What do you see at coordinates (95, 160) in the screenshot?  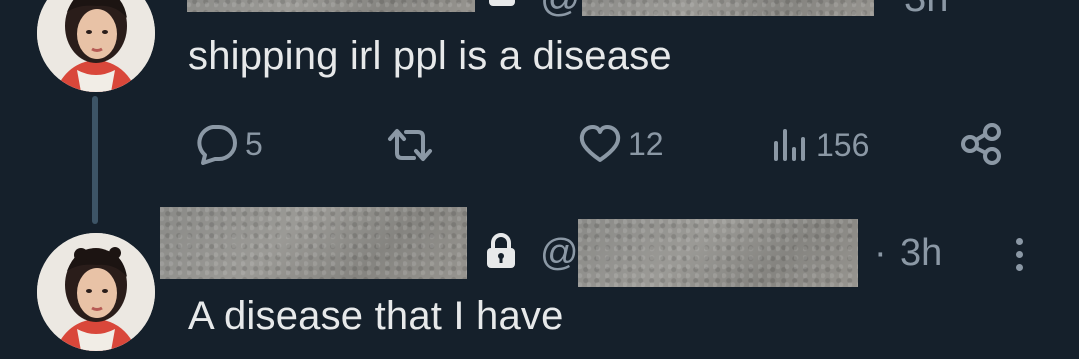 I see `thread-line` at bounding box center [95, 160].